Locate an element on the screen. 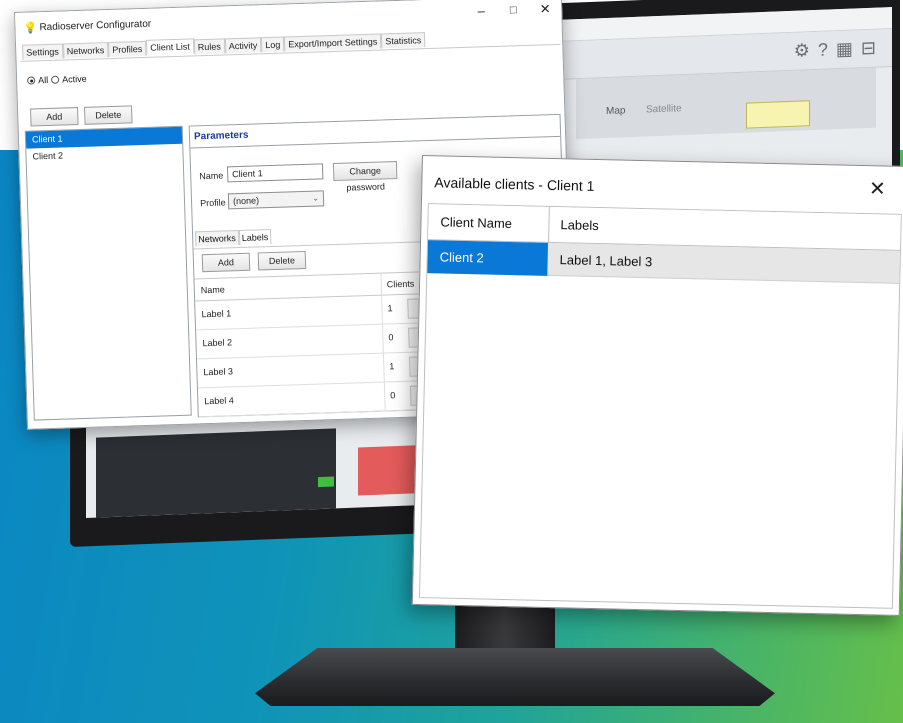 This screenshot has height=723, width=903. list-item-client-2: Client 2 is located at coordinates (104, 155).